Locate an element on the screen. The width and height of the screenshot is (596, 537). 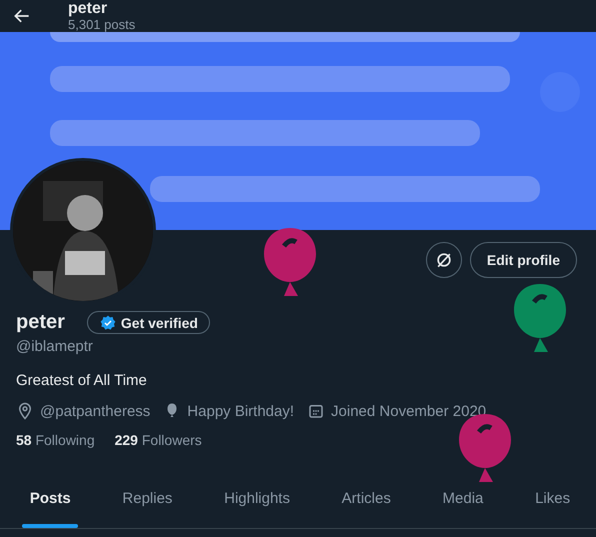
bio-text: Greatest of All Time is located at coordinates (82, 380).